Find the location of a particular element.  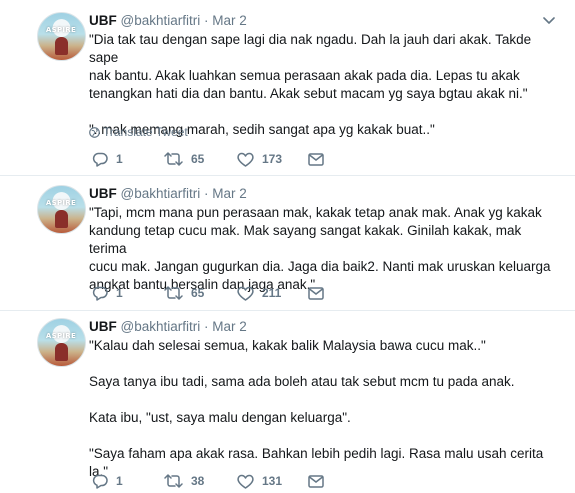

like-button: 211 is located at coordinates (259, 293).